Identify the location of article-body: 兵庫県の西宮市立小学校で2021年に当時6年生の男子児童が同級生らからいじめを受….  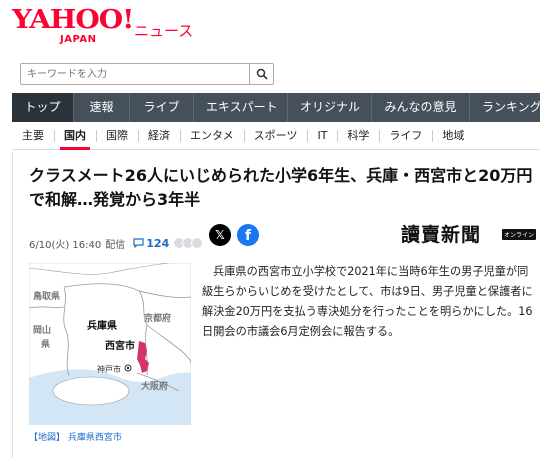
(367, 301).